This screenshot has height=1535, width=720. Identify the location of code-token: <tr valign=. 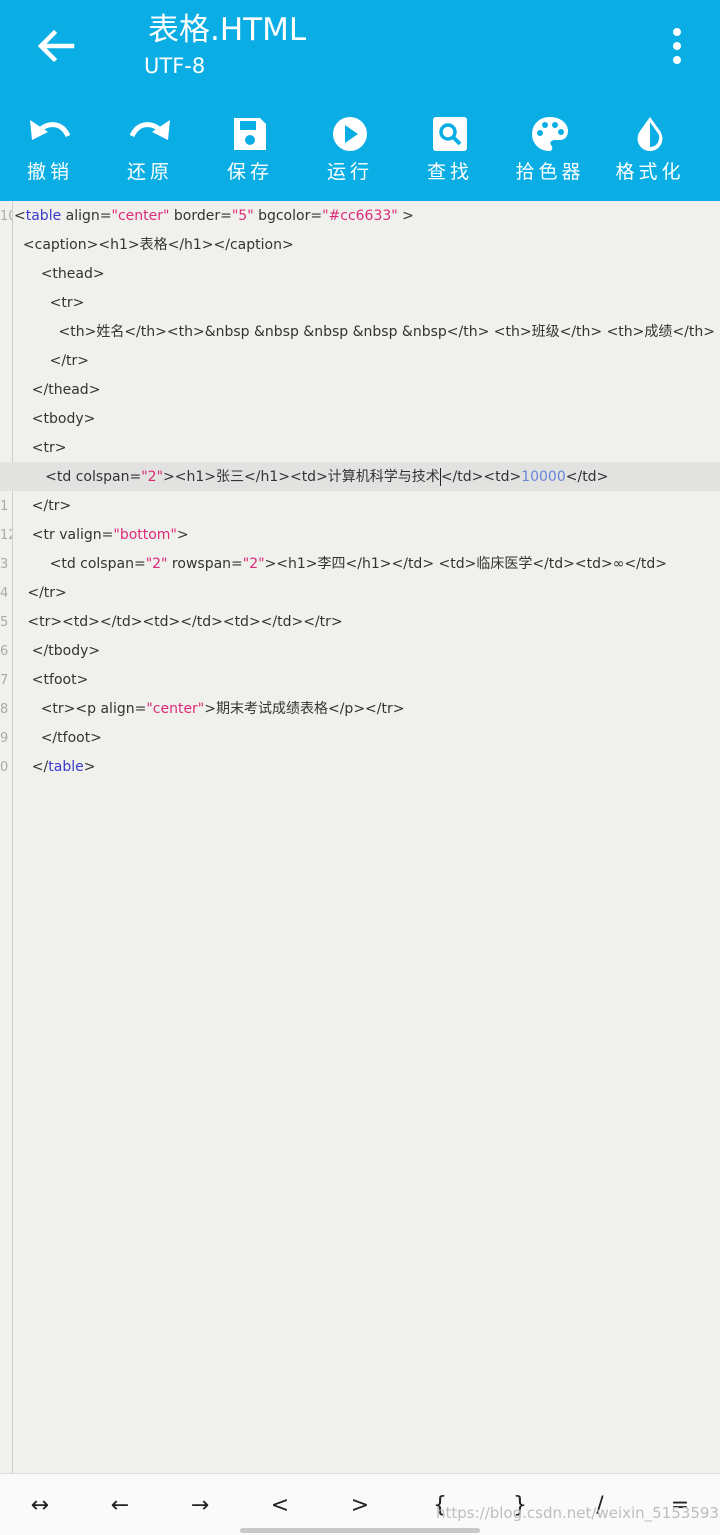
(64, 535).